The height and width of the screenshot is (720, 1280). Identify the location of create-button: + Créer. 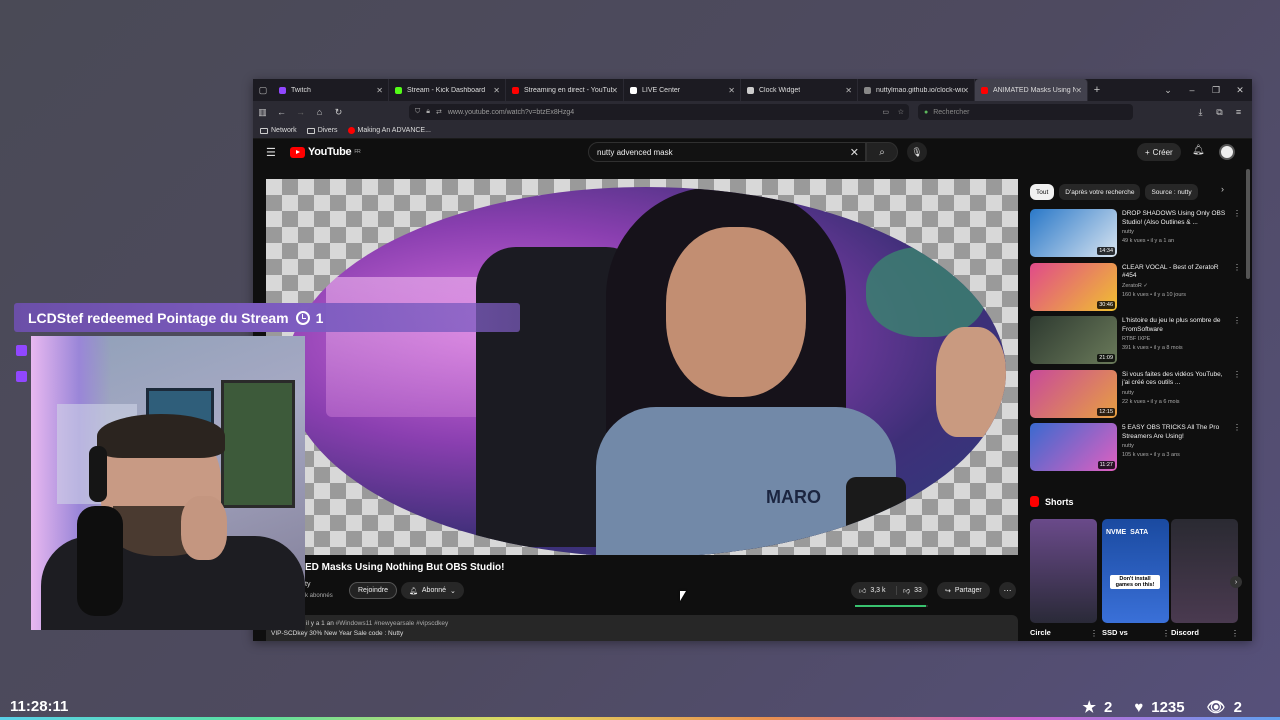
(1159, 152).